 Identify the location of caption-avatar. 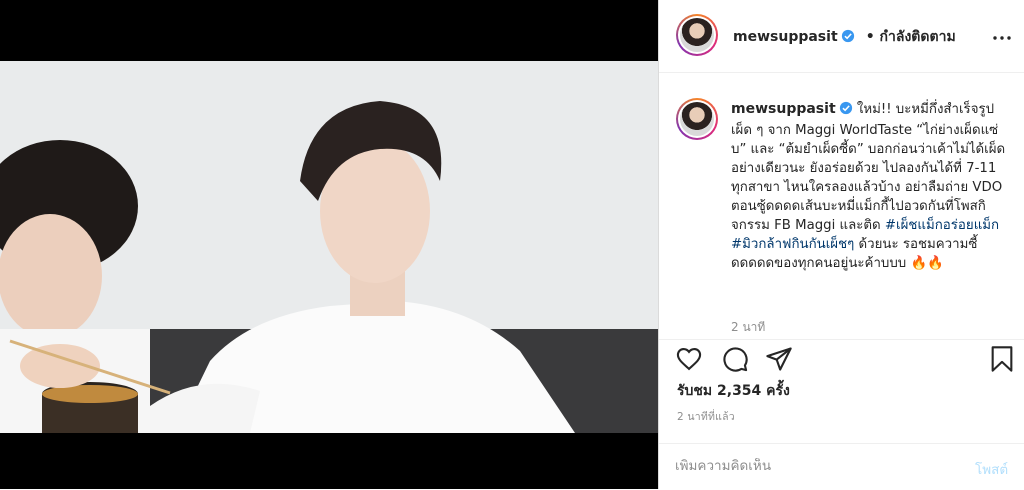
(697, 119).